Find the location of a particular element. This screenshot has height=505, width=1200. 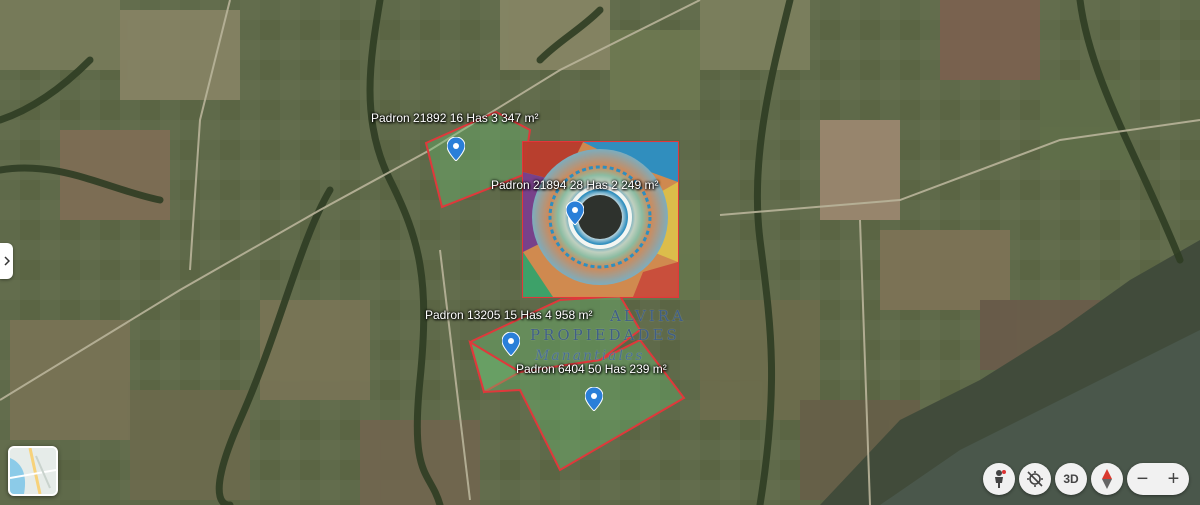

mandala-logo-image is located at coordinates (600, 219).